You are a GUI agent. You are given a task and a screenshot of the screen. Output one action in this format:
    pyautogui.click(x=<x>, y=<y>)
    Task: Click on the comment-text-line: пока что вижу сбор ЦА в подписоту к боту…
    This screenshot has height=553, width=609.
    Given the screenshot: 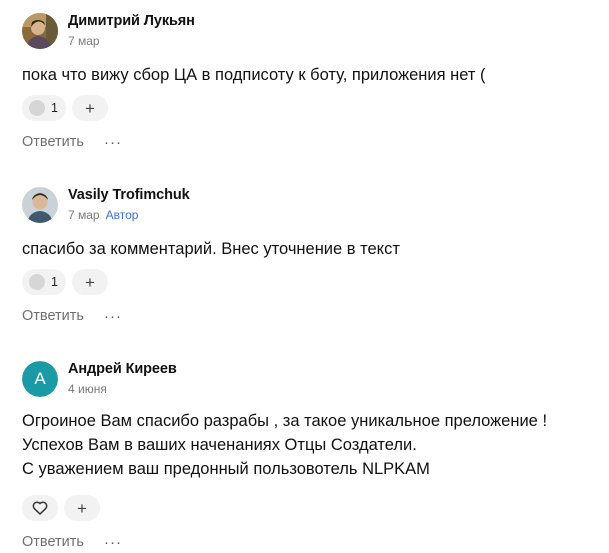 What is the action you would take?
    pyautogui.click(x=254, y=75)
    